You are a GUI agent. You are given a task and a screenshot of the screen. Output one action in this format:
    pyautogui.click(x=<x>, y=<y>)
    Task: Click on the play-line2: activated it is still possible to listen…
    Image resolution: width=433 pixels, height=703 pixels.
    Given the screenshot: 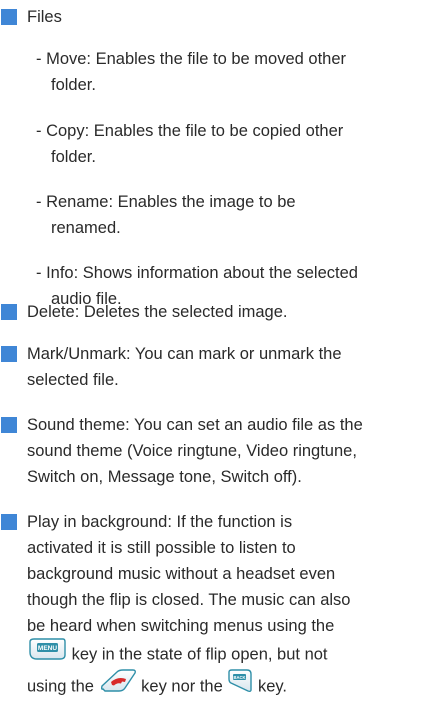 What is the action you would take?
    pyautogui.click(x=161, y=548)
    